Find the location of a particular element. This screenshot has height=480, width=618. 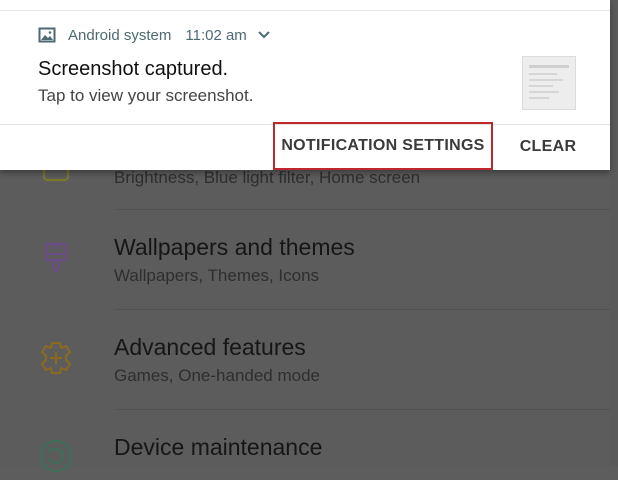

paintbrush-icon is located at coordinates (56, 257).